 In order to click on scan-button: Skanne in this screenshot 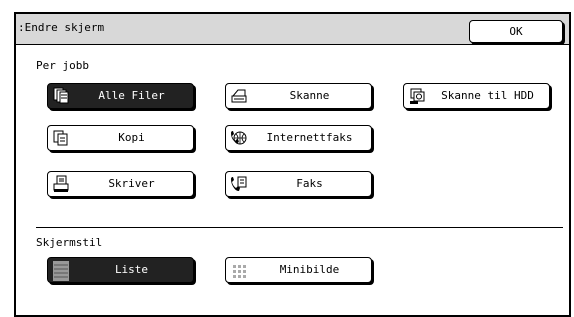, I will do `click(298, 96)`.